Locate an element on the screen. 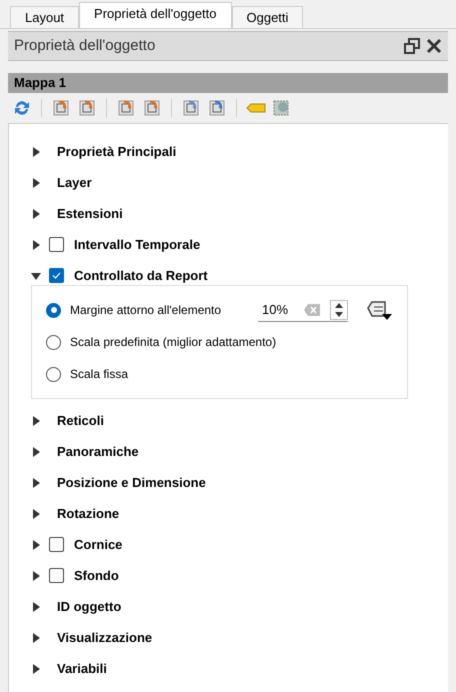 The width and height of the screenshot is (456, 692). section-title: Sfondo is located at coordinates (96, 576).